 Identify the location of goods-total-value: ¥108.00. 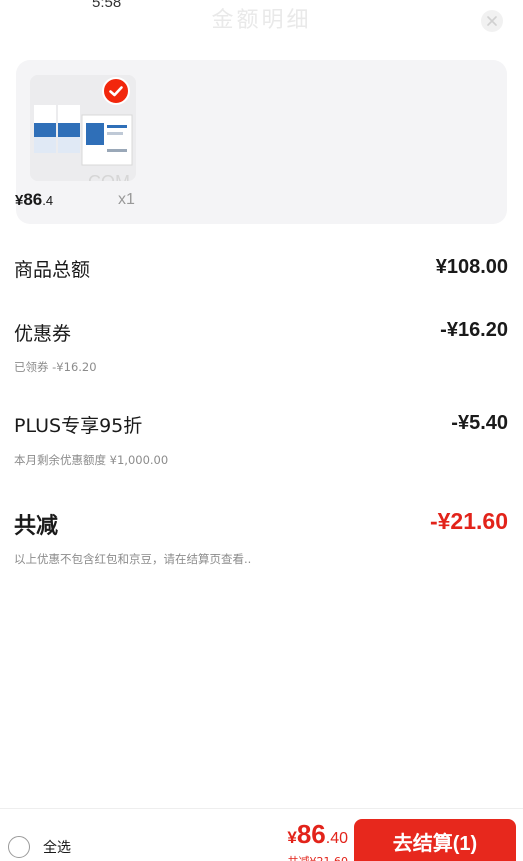
(471, 267).